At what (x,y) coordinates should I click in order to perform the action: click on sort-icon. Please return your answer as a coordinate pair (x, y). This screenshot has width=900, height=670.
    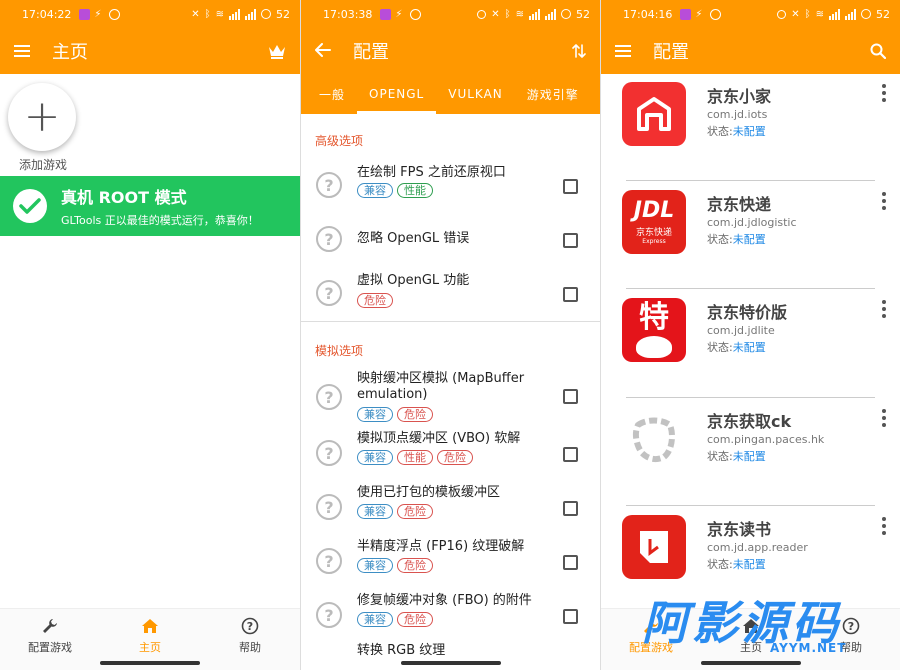
    Looking at the image, I should click on (579, 51).